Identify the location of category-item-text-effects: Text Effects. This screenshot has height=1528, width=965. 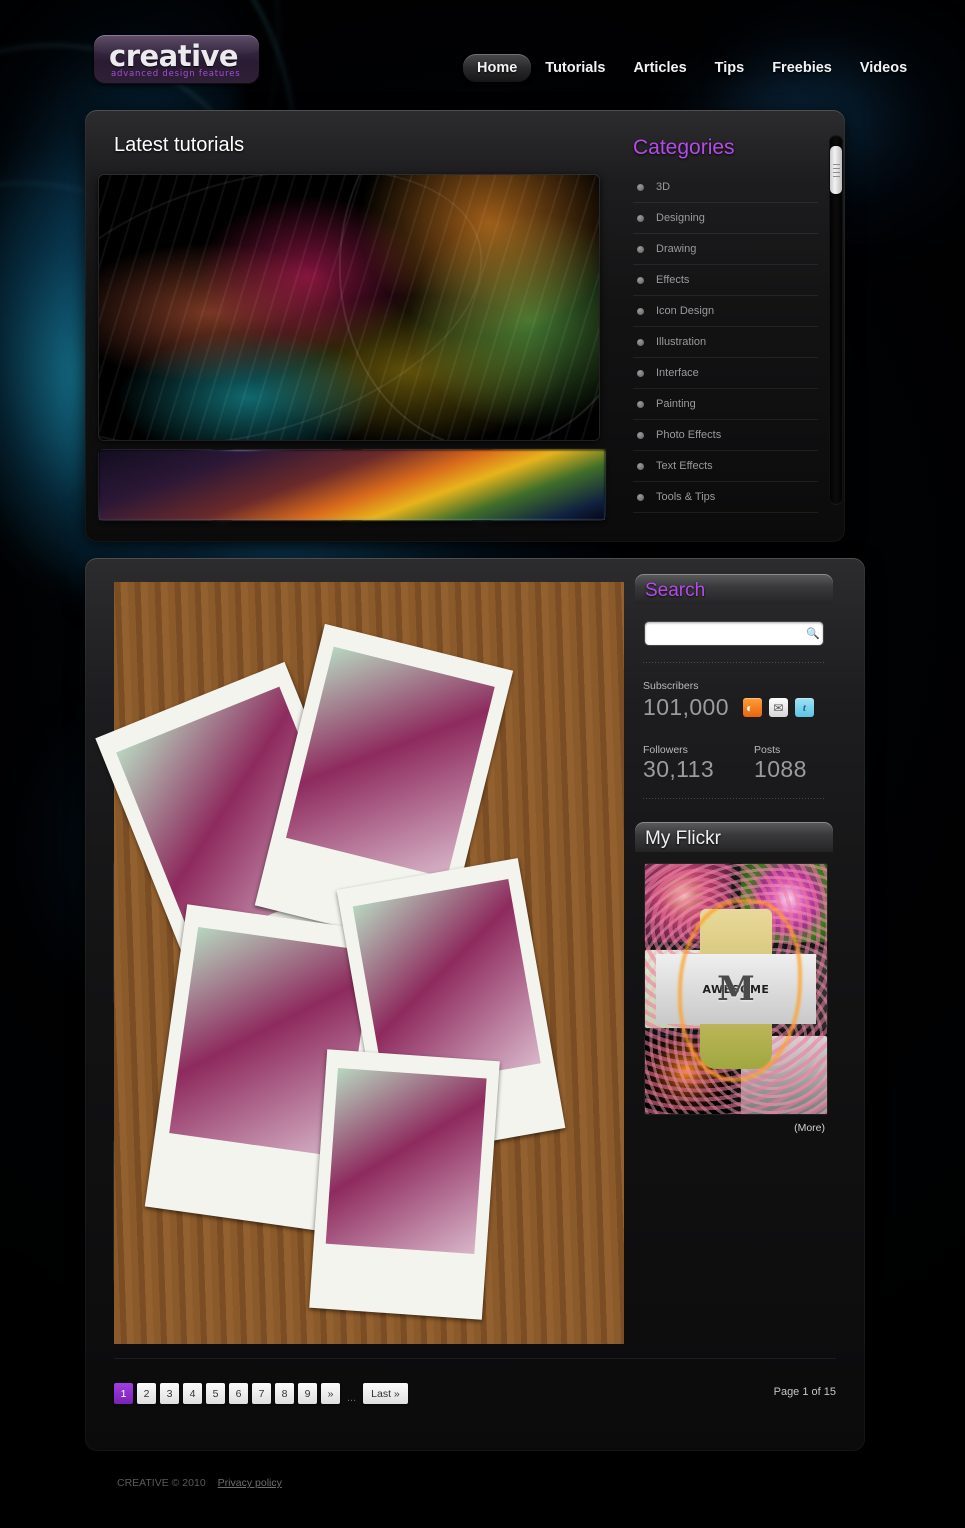
(725, 466).